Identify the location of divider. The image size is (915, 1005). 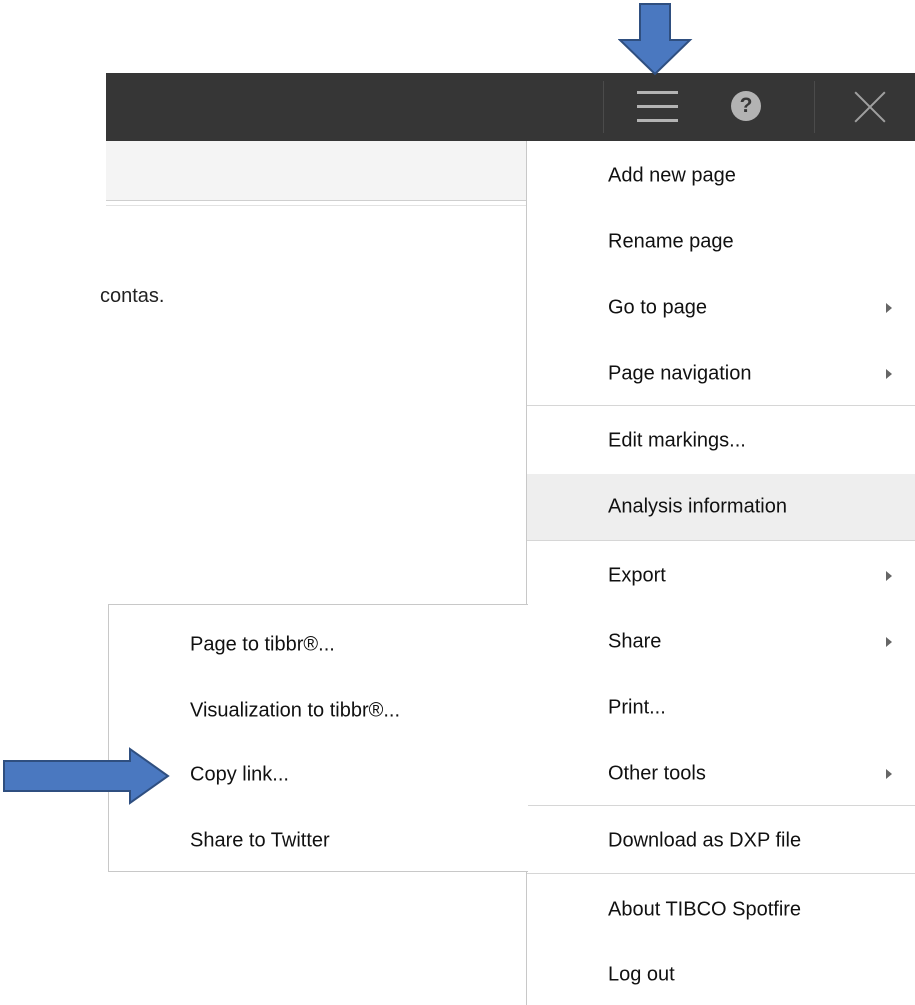
(316, 205).